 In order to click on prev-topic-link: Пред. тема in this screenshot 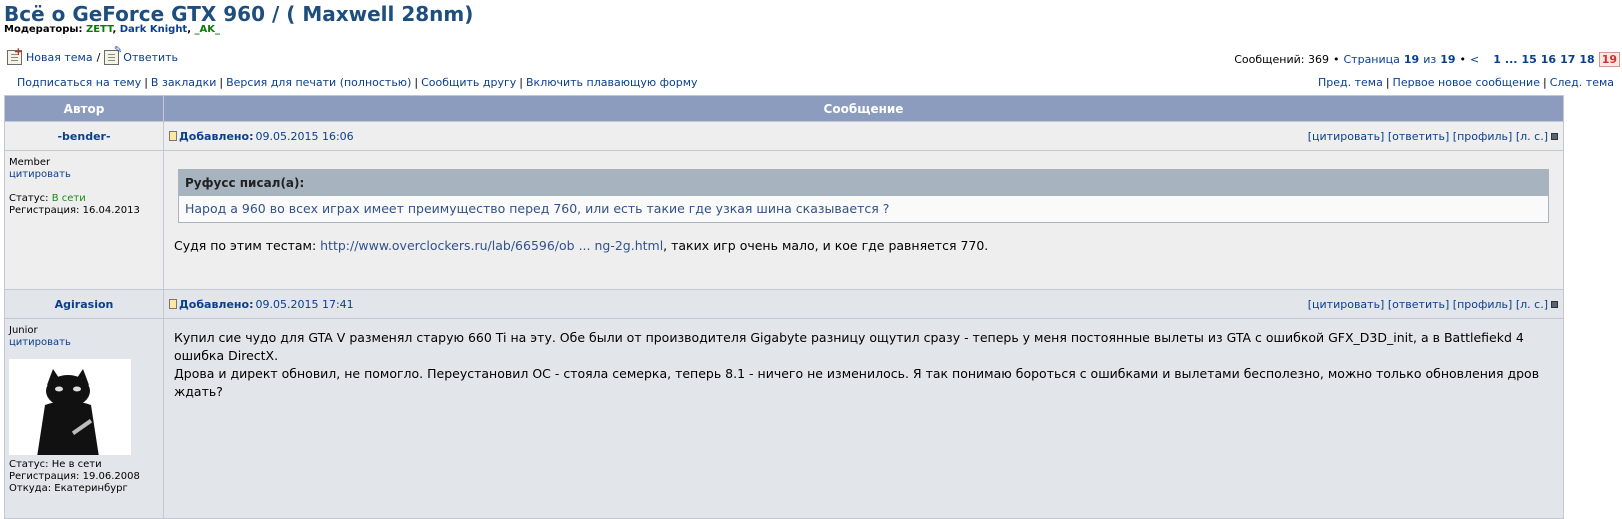, I will do `click(1350, 82)`.